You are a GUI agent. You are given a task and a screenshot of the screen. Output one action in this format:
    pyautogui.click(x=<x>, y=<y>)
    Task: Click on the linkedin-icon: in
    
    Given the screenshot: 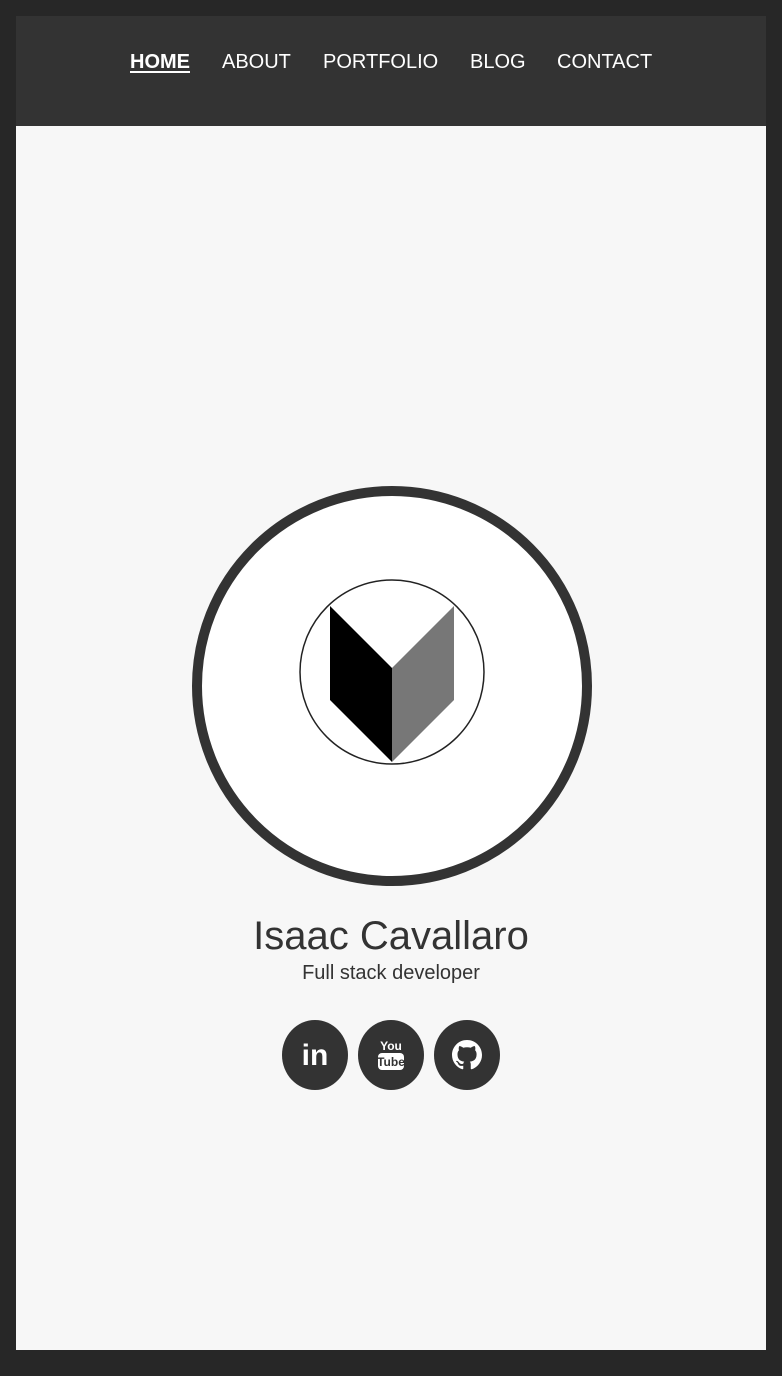 What is the action you would take?
    pyautogui.click(x=315, y=1055)
    